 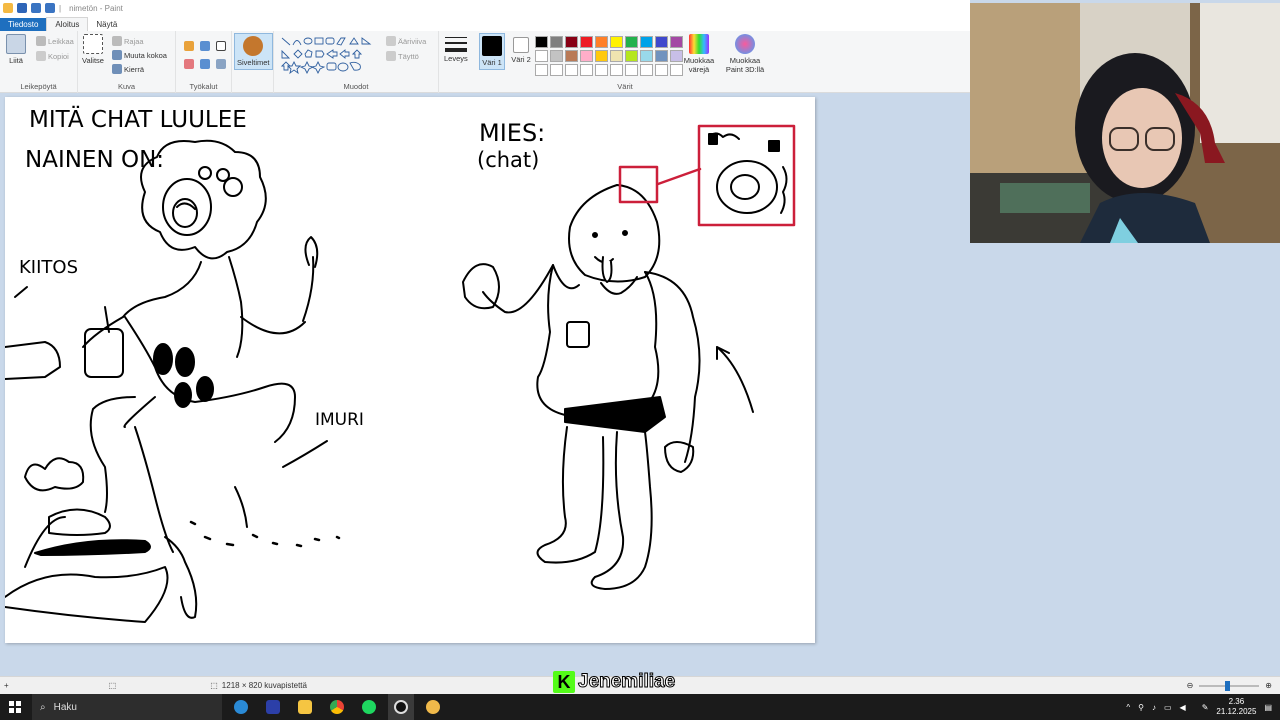 I want to click on pencil-icon, so click(x=189, y=46).